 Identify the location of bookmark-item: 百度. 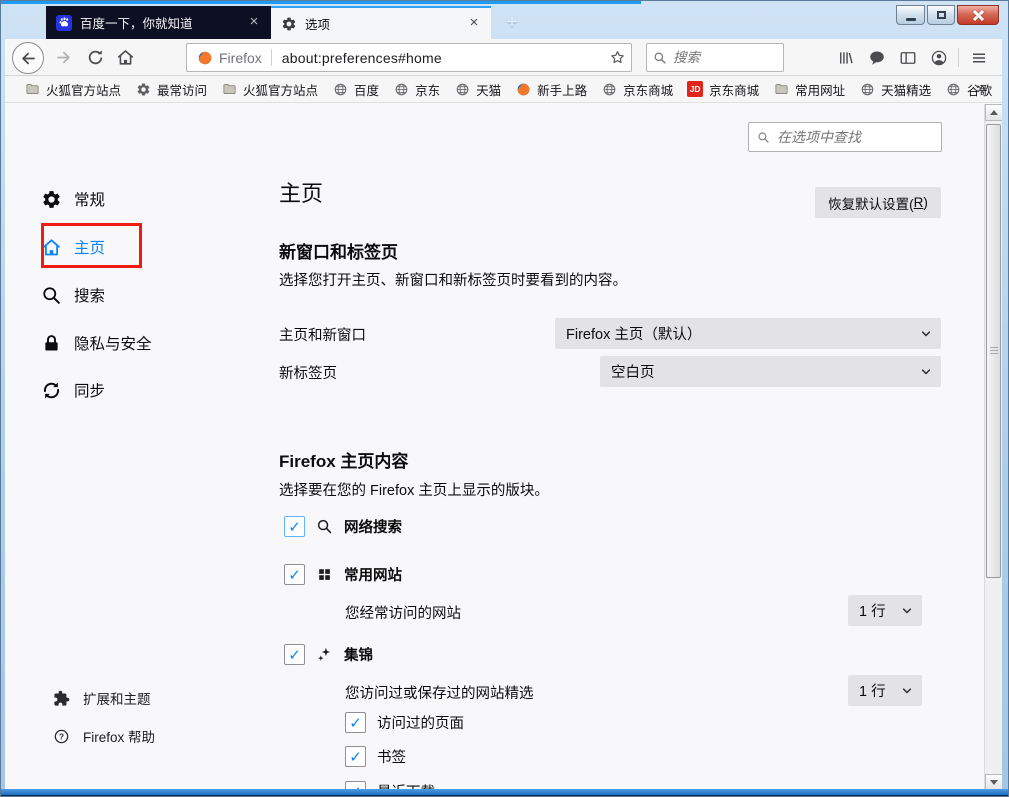
(355, 89).